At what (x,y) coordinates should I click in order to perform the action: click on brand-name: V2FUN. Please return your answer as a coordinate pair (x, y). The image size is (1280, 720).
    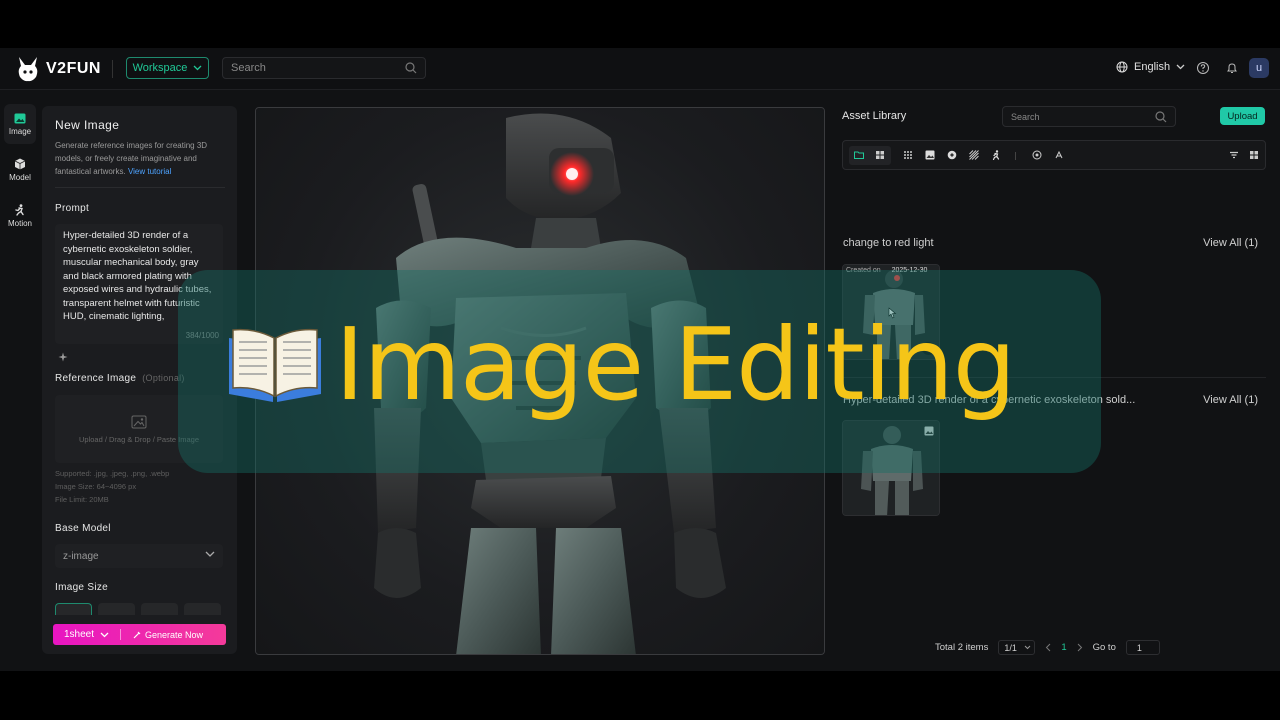
    Looking at the image, I should click on (73, 68).